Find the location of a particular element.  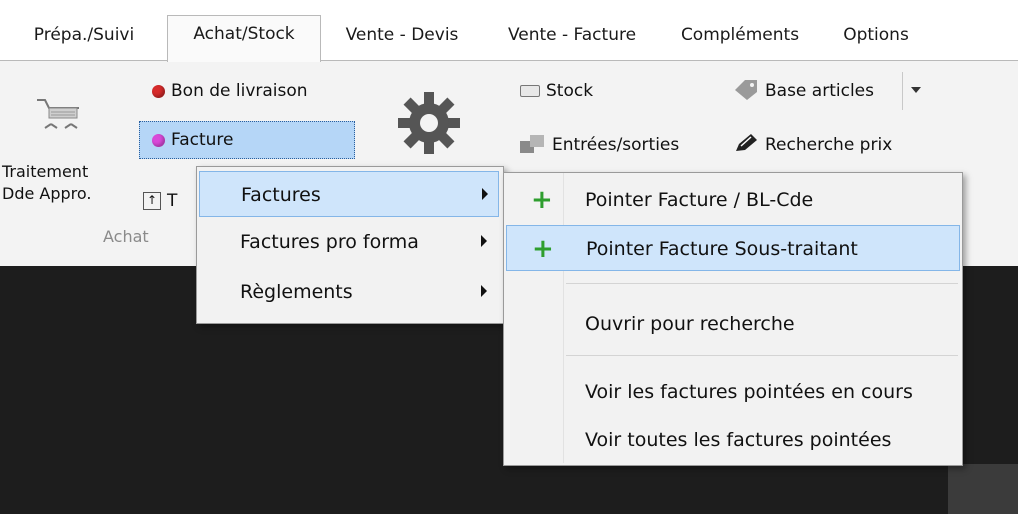

flyout-item-pointer-facture-bl-cde: + Pointer Facture / BL-Cde is located at coordinates (732, 200).